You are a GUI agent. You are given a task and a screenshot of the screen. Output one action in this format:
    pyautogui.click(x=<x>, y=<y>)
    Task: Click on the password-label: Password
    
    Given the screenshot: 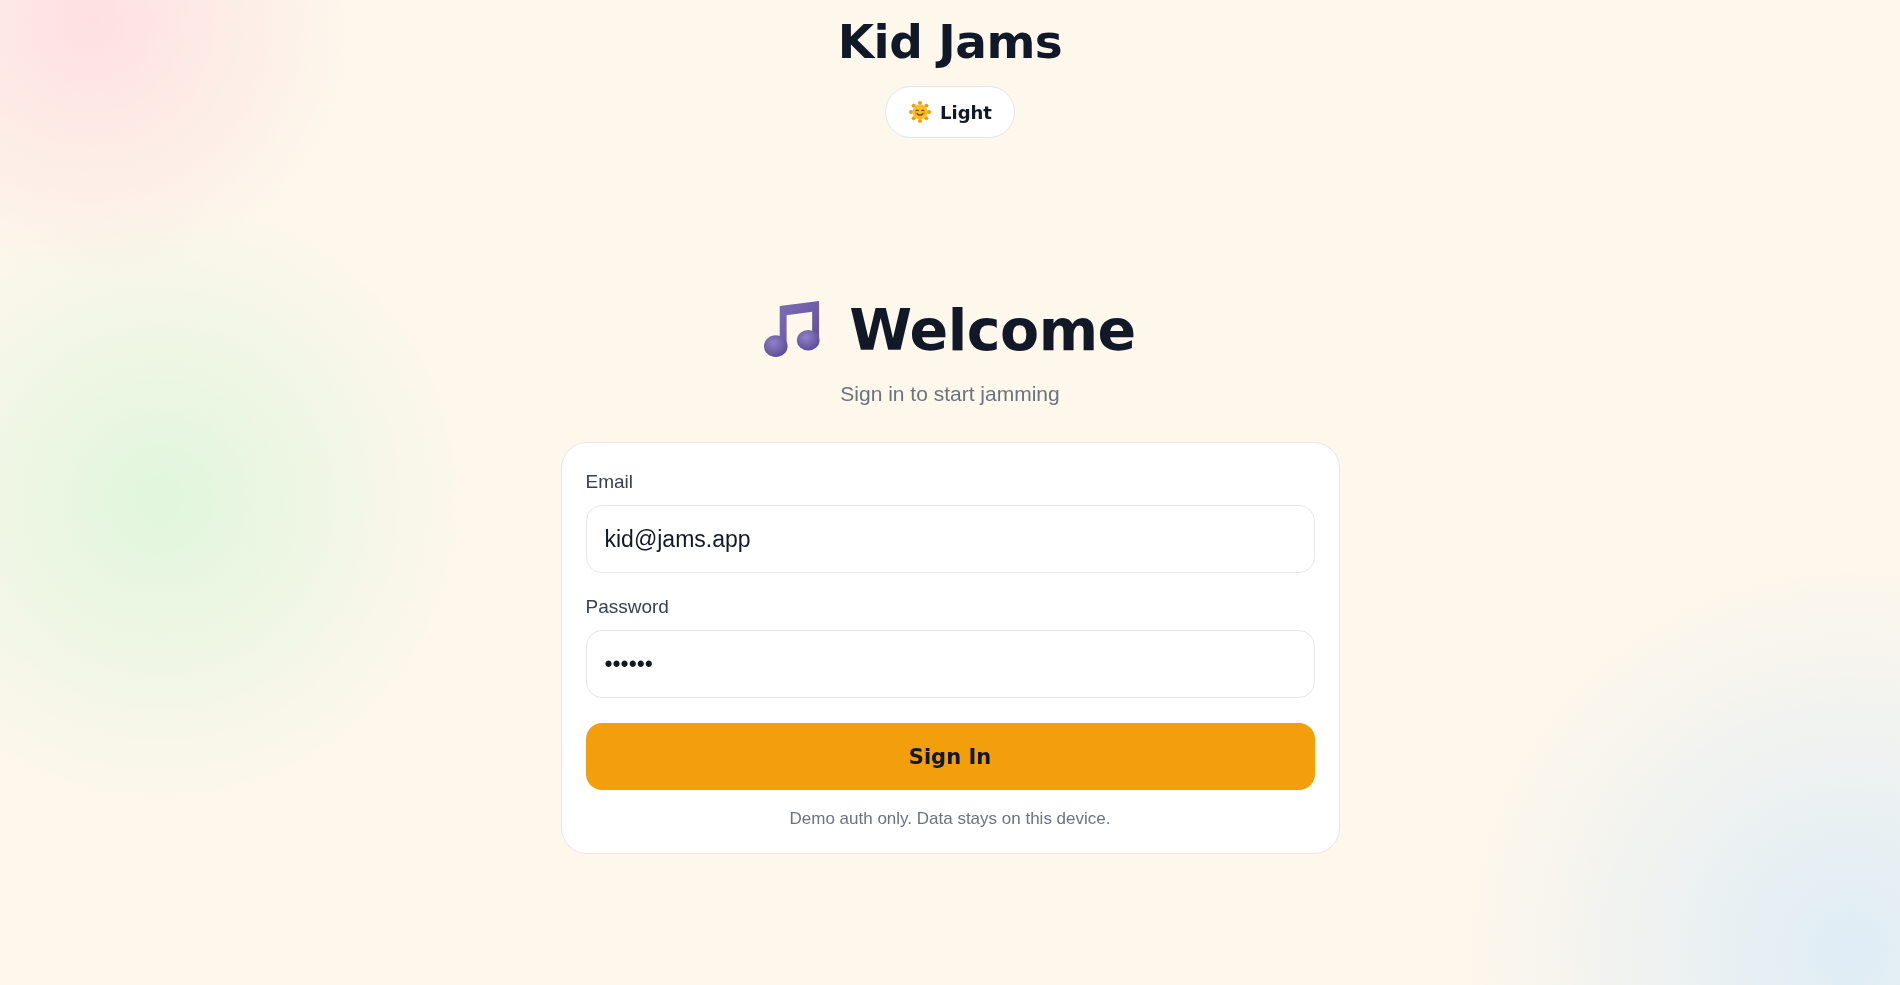 What is the action you would take?
    pyautogui.click(x=627, y=607)
    